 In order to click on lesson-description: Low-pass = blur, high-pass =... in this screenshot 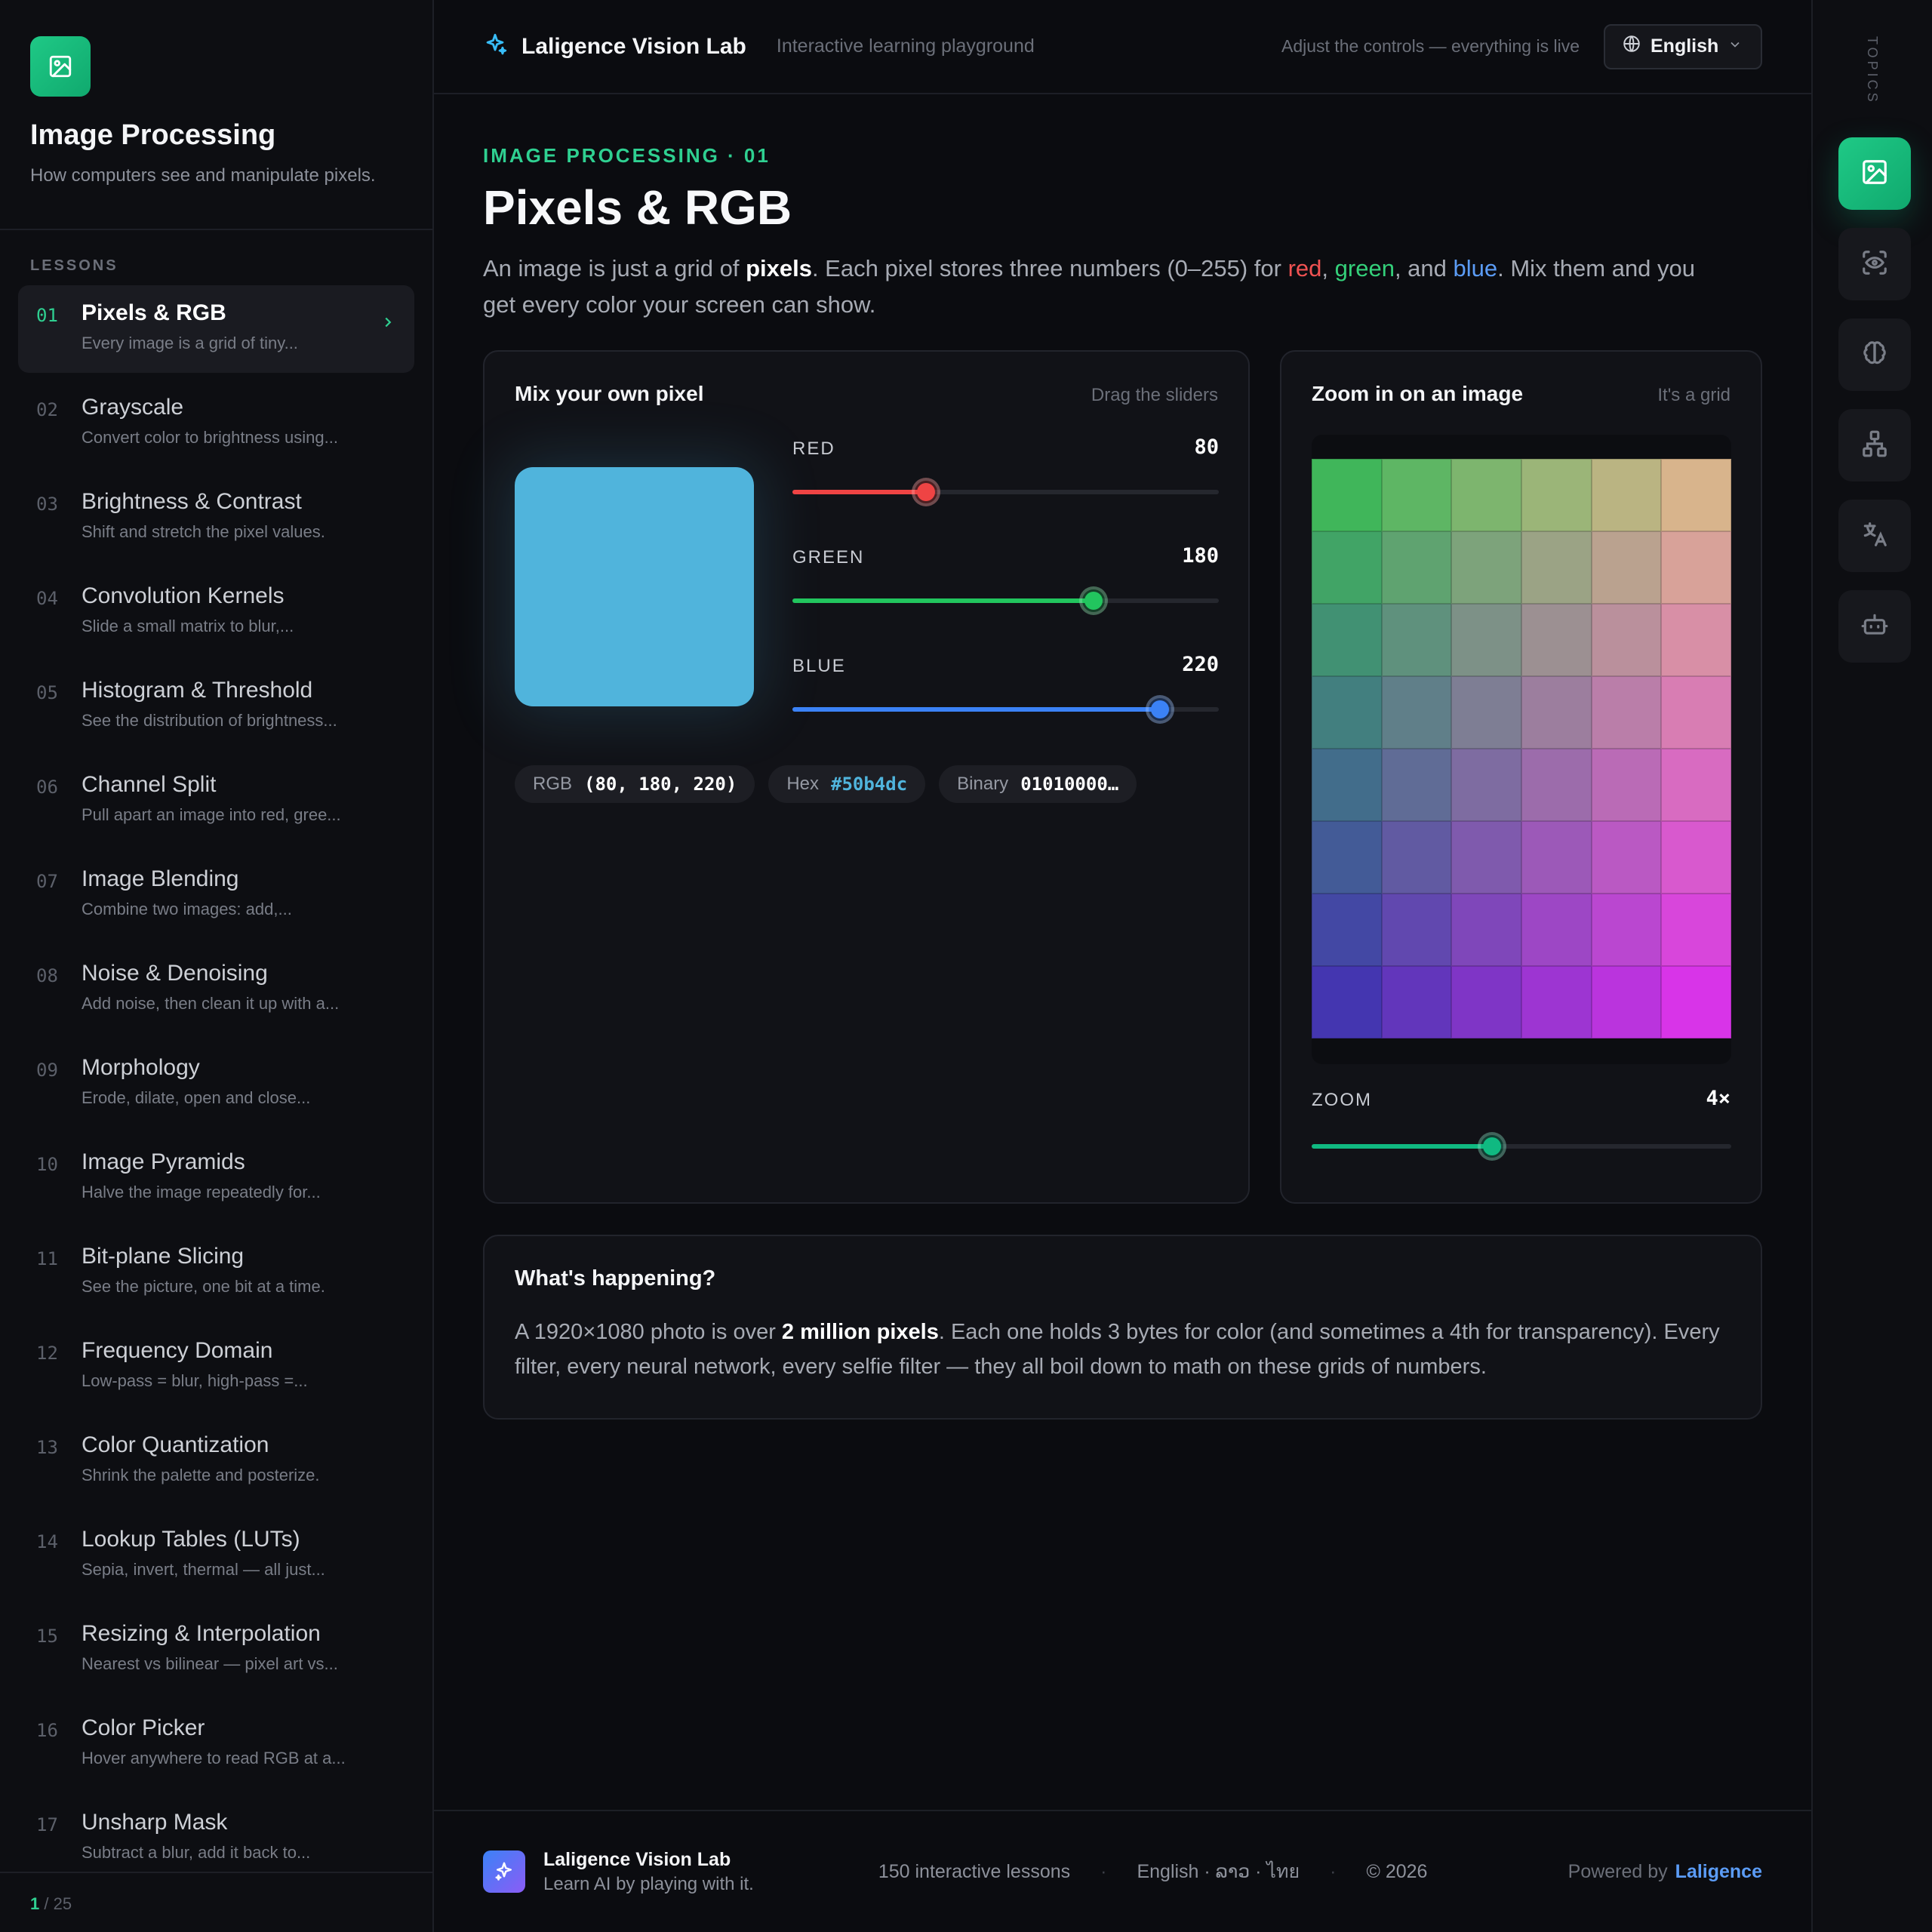, I will do `click(195, 1380)`.